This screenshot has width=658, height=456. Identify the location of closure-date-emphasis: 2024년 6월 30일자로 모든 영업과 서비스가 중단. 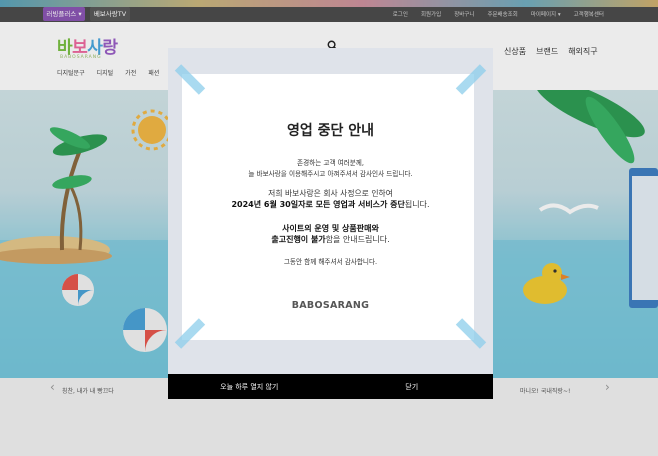
(318, 204).